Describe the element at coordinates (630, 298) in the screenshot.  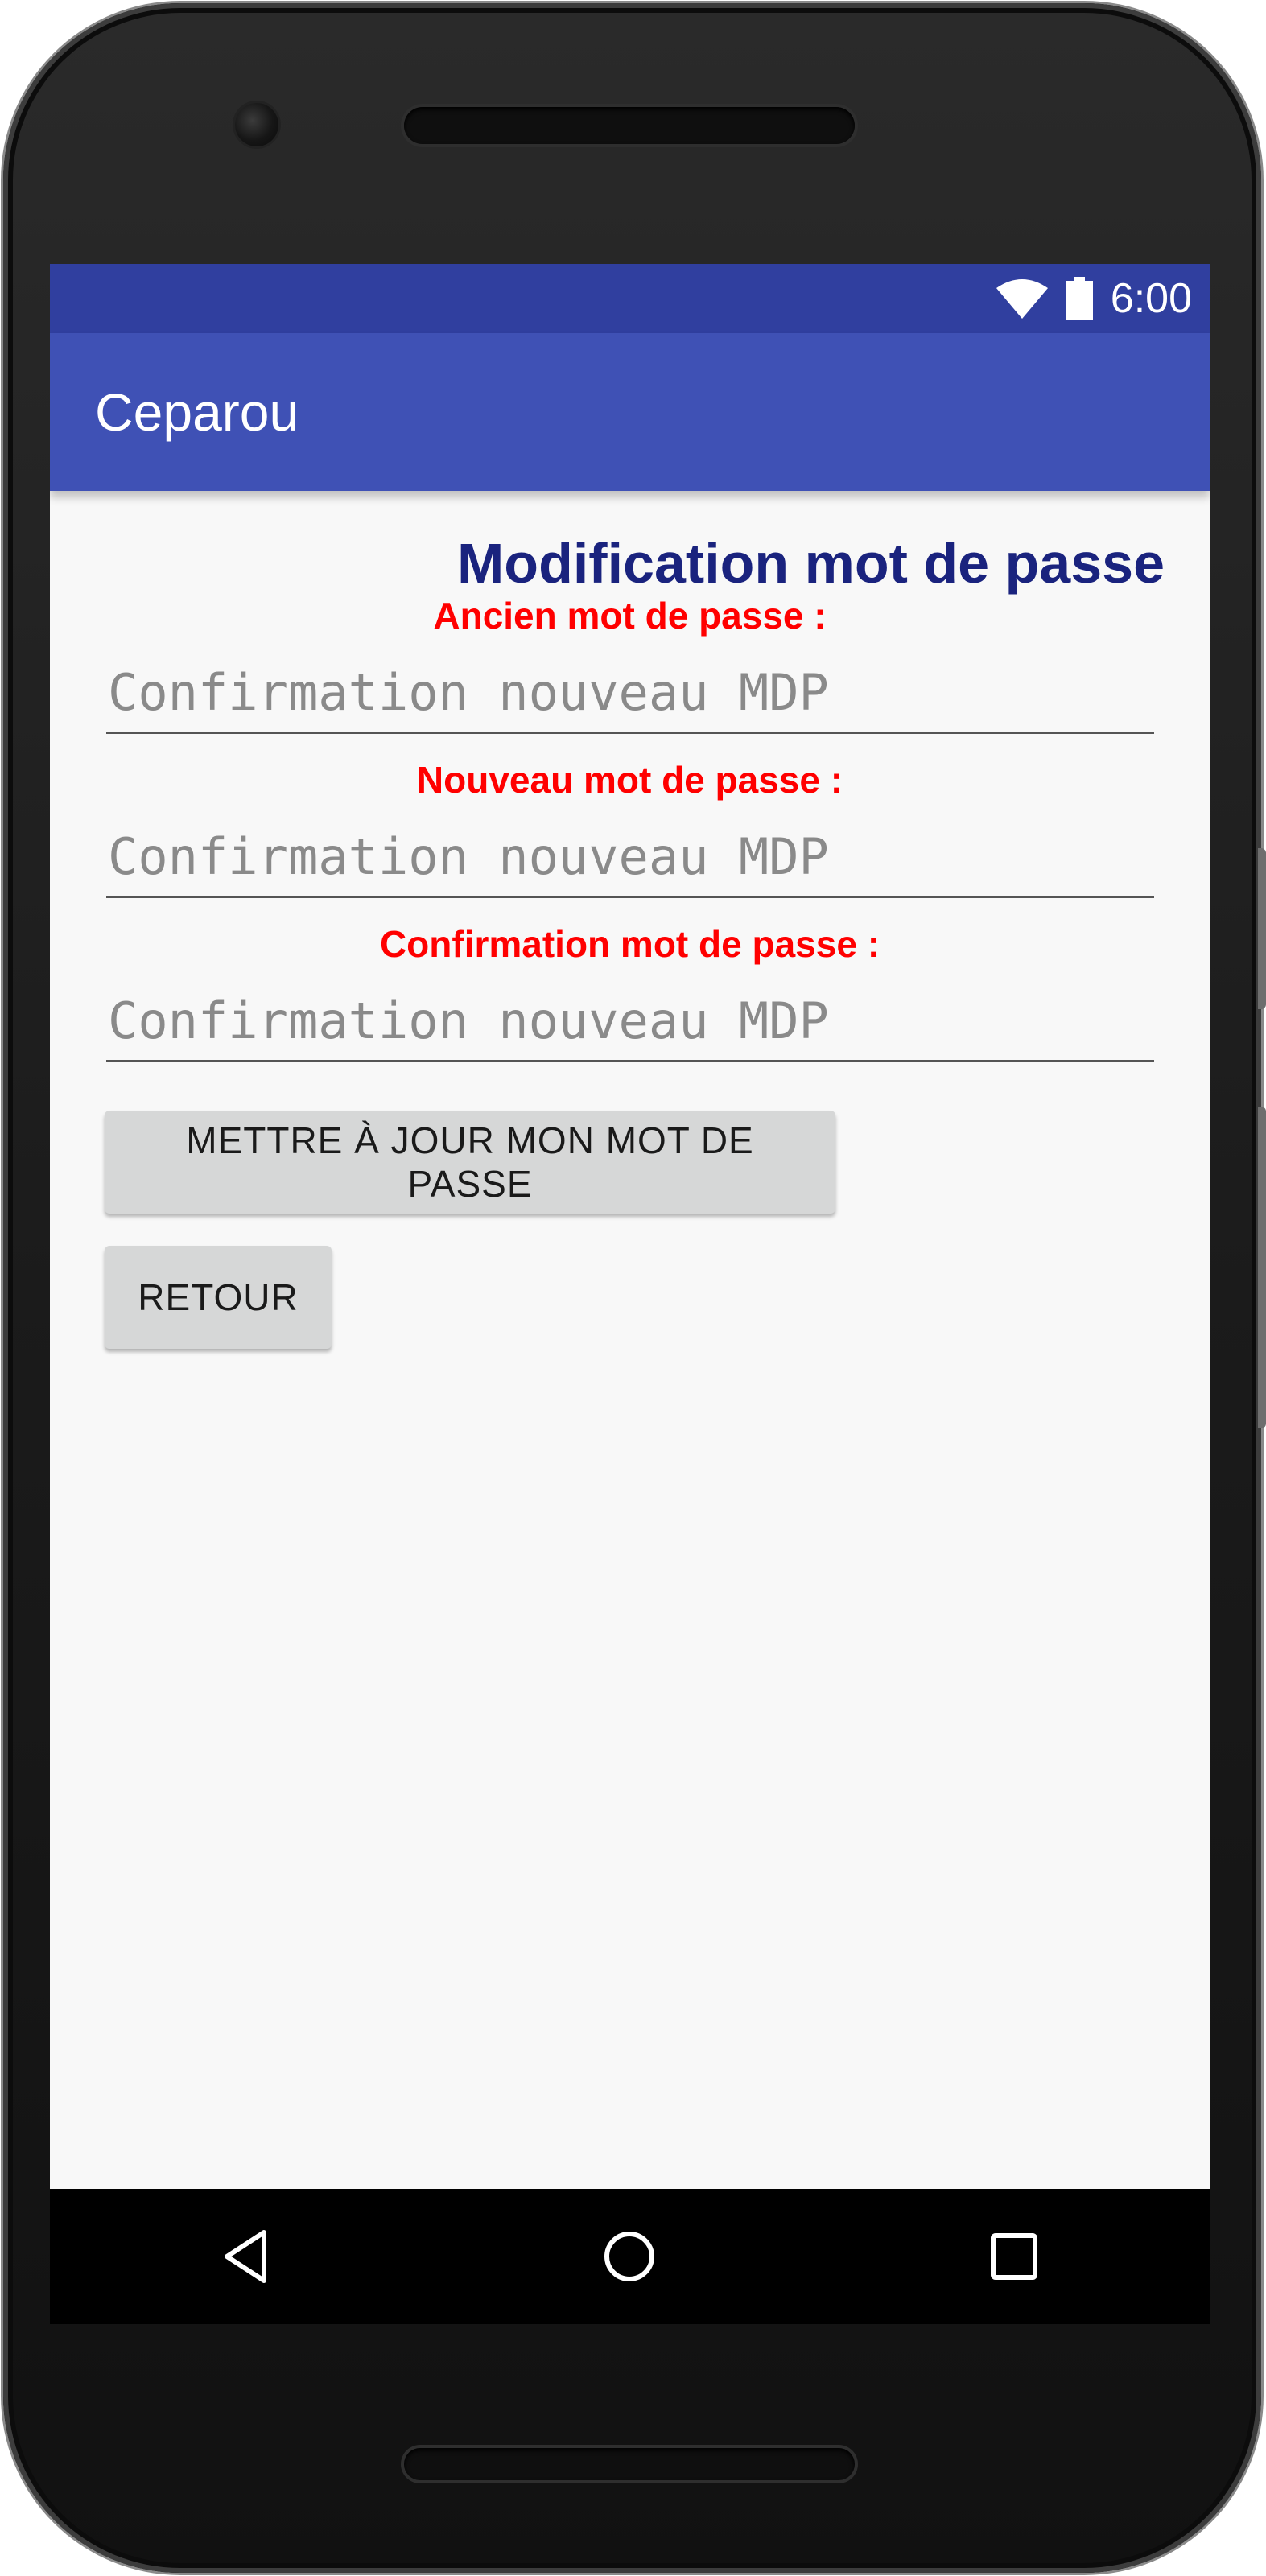
I see `status-bar: 6:00` at that location.